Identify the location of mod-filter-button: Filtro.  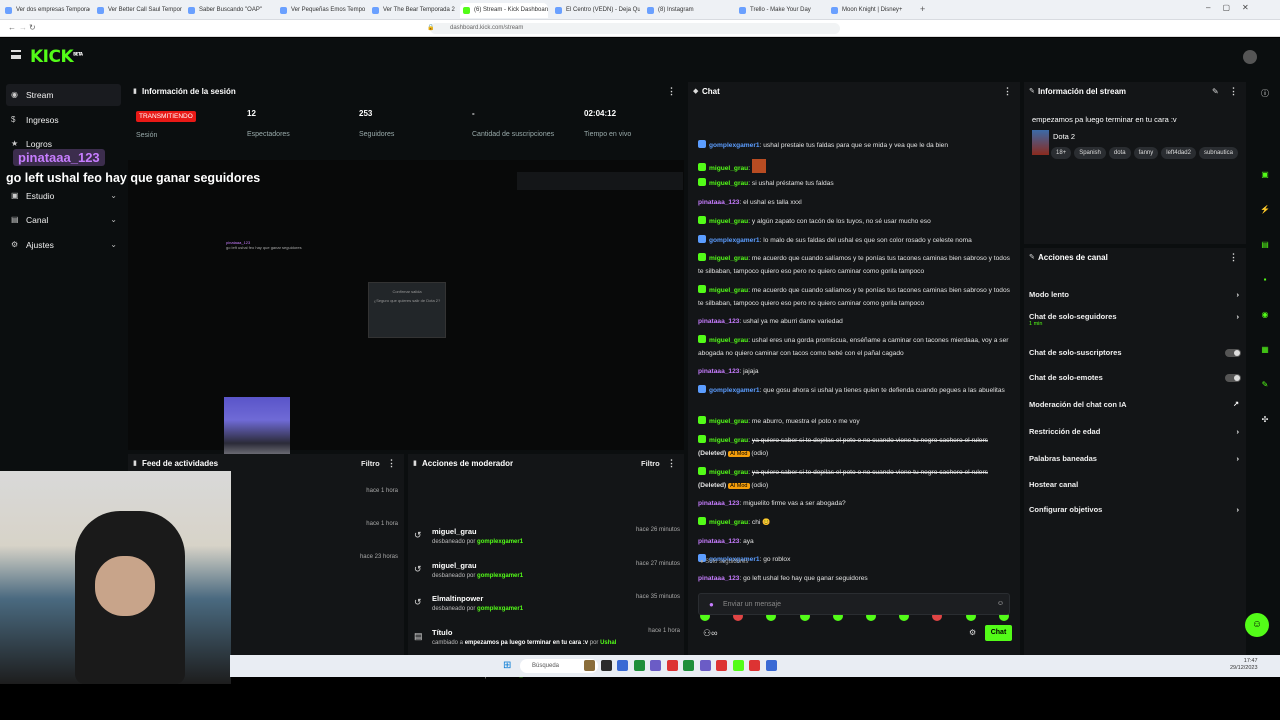
(650, 463).